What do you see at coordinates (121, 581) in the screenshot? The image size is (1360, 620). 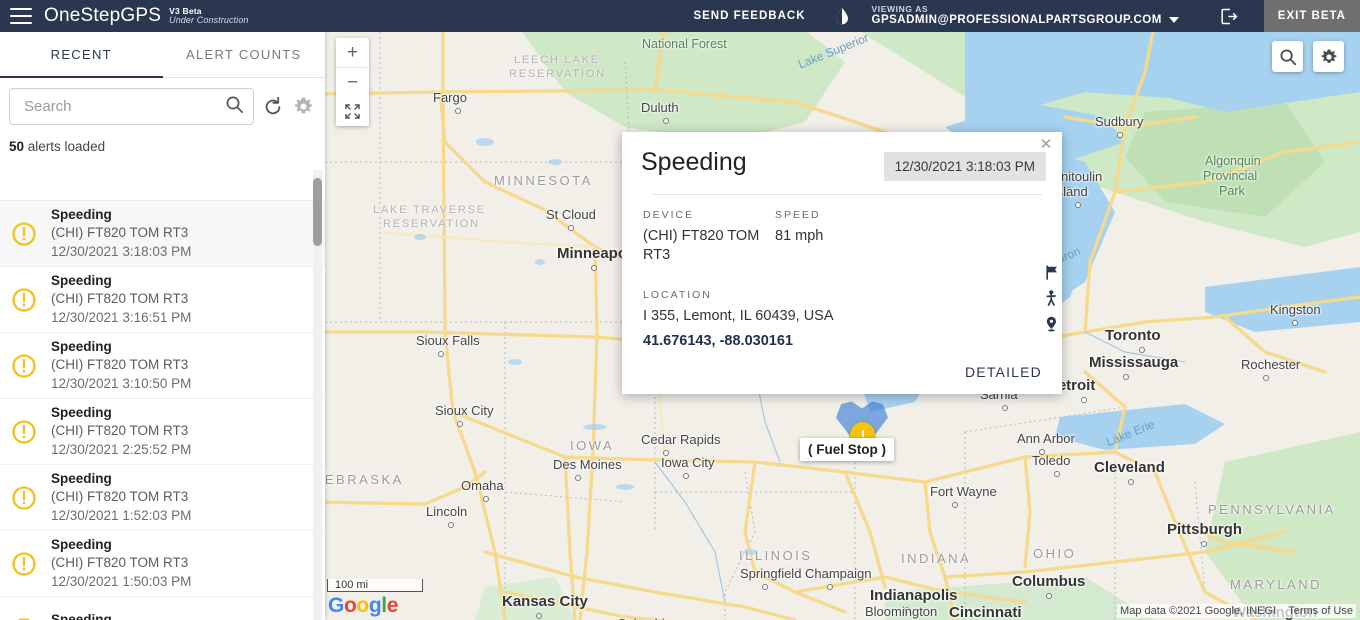 I see `alert-timestamp: 12/30/2021 1:50:03 PM` at bounding box center [121, 581].